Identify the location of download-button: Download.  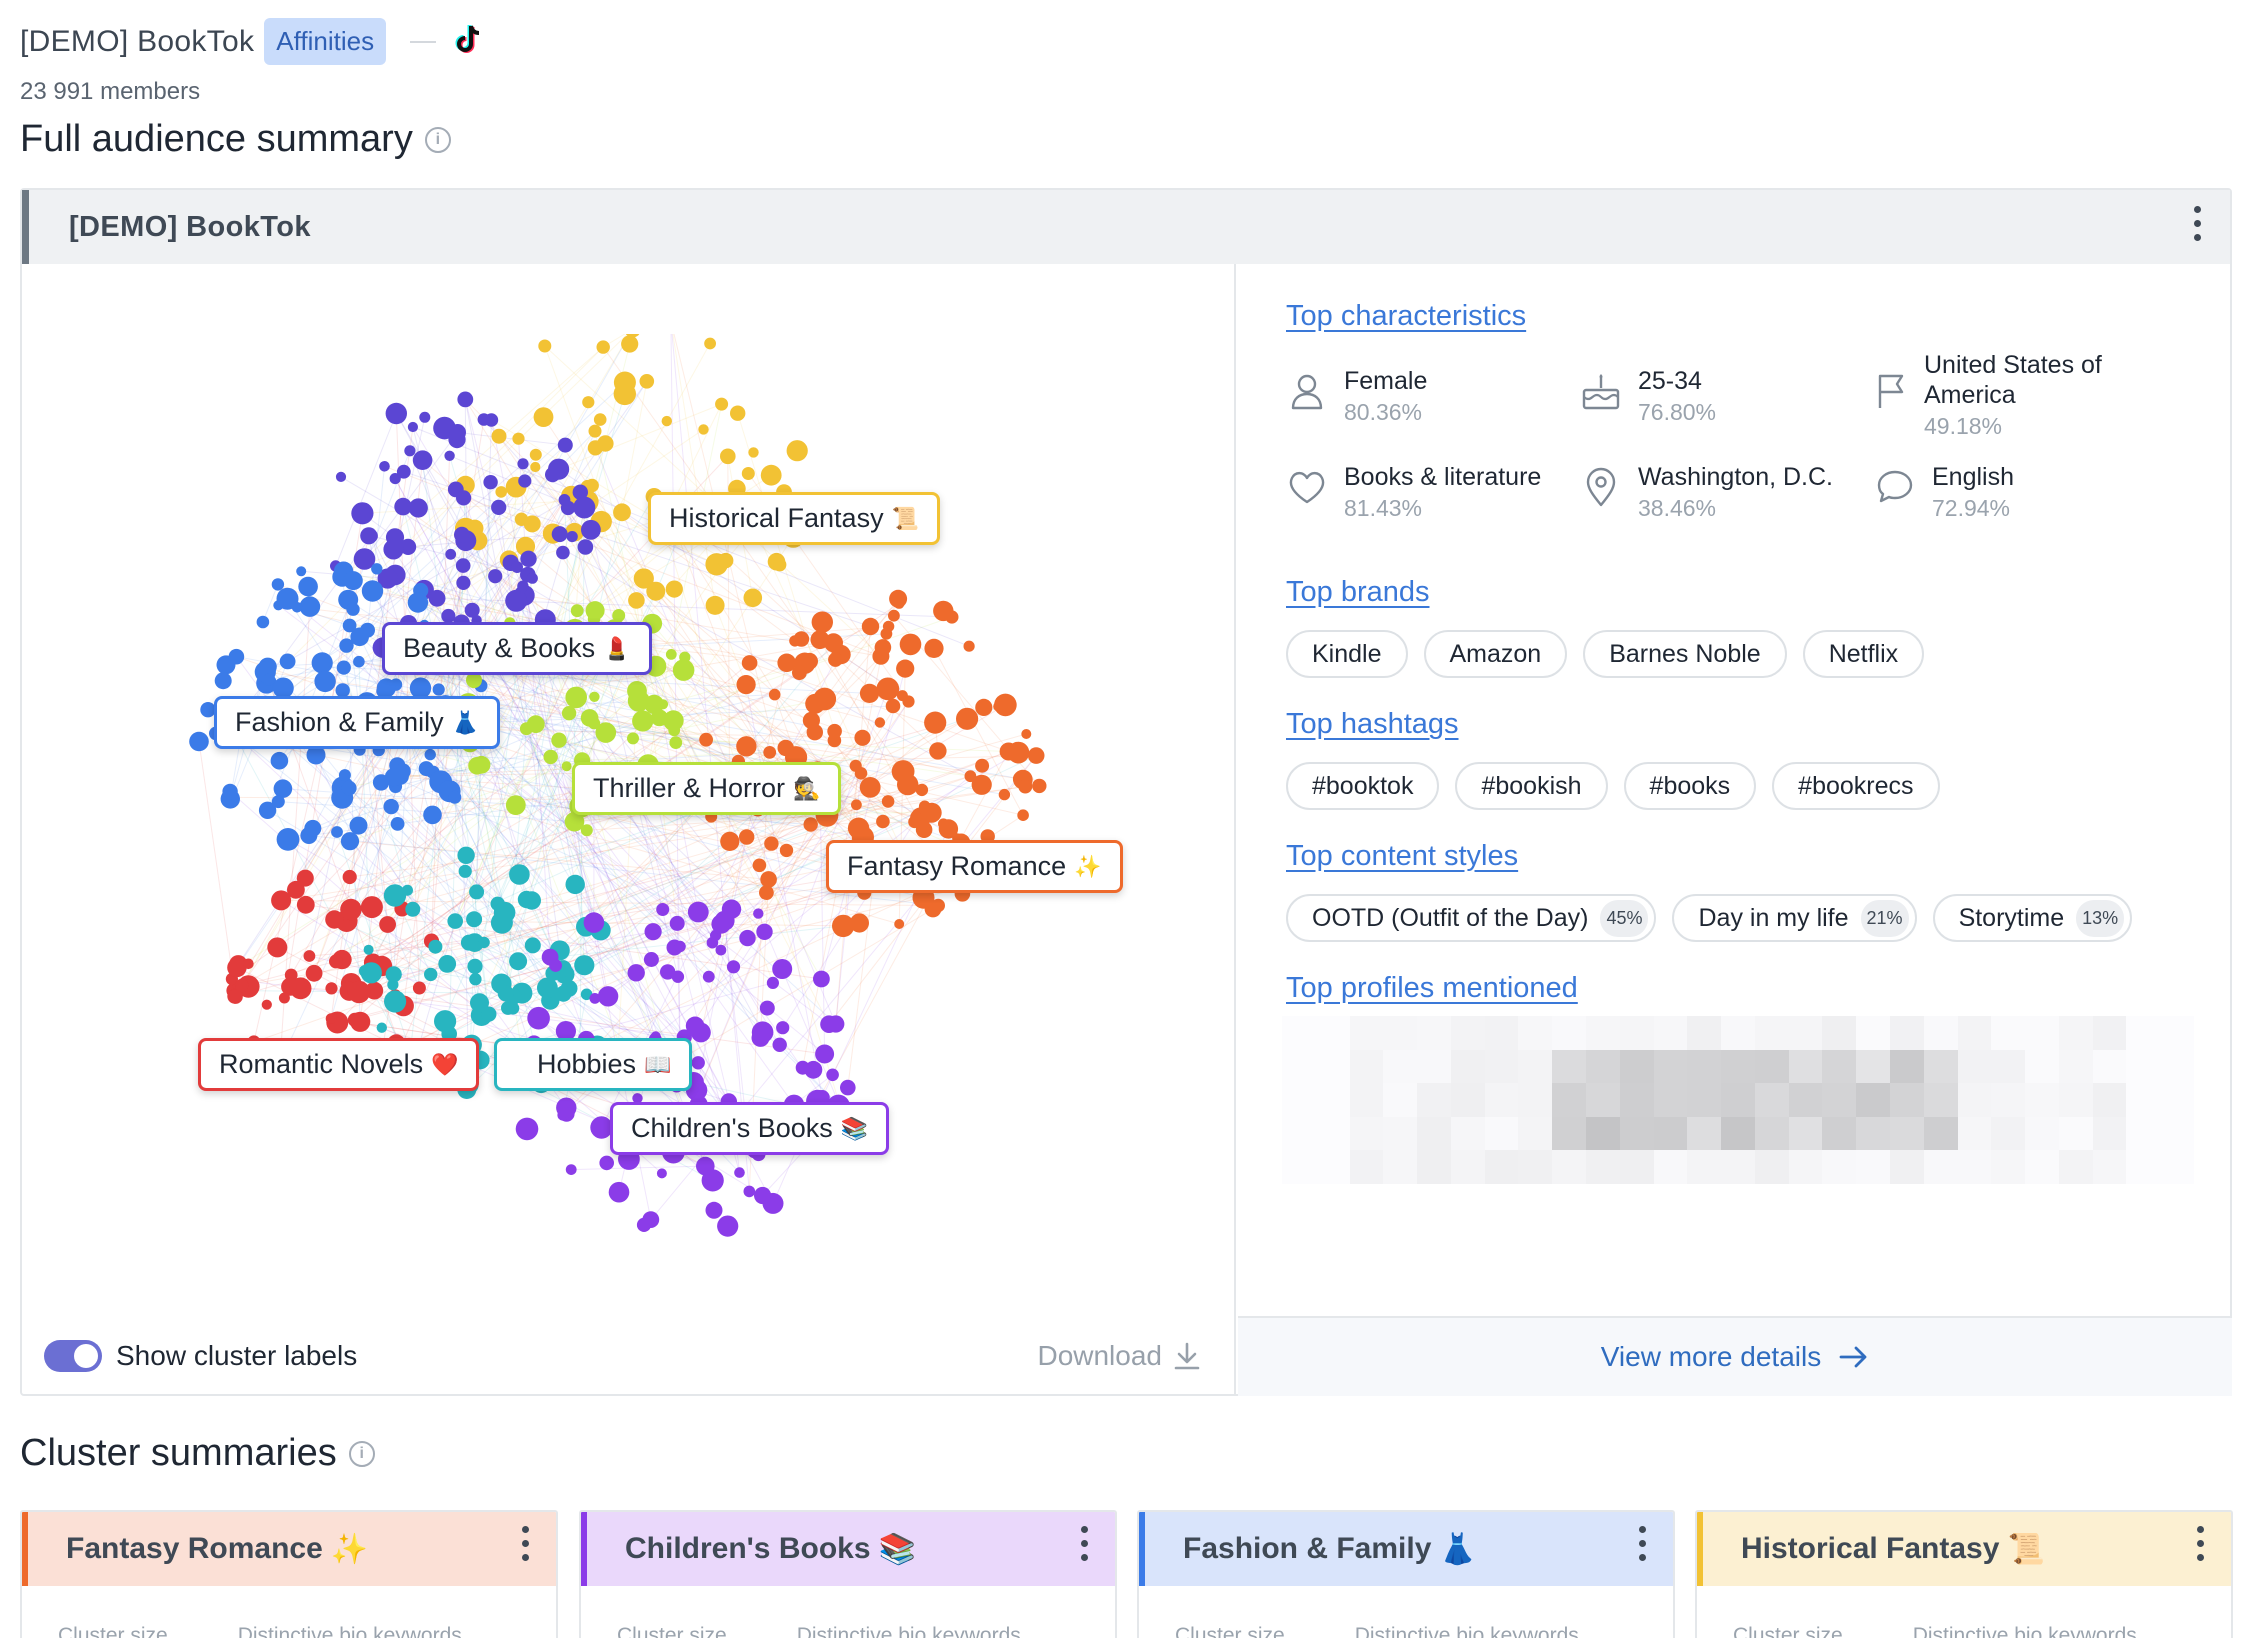
(1118, 1356).